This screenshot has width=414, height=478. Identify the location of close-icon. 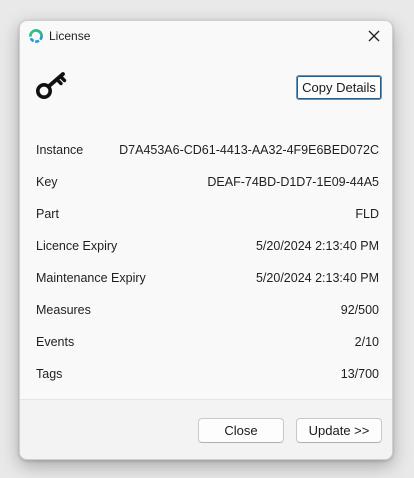
(374, 36).